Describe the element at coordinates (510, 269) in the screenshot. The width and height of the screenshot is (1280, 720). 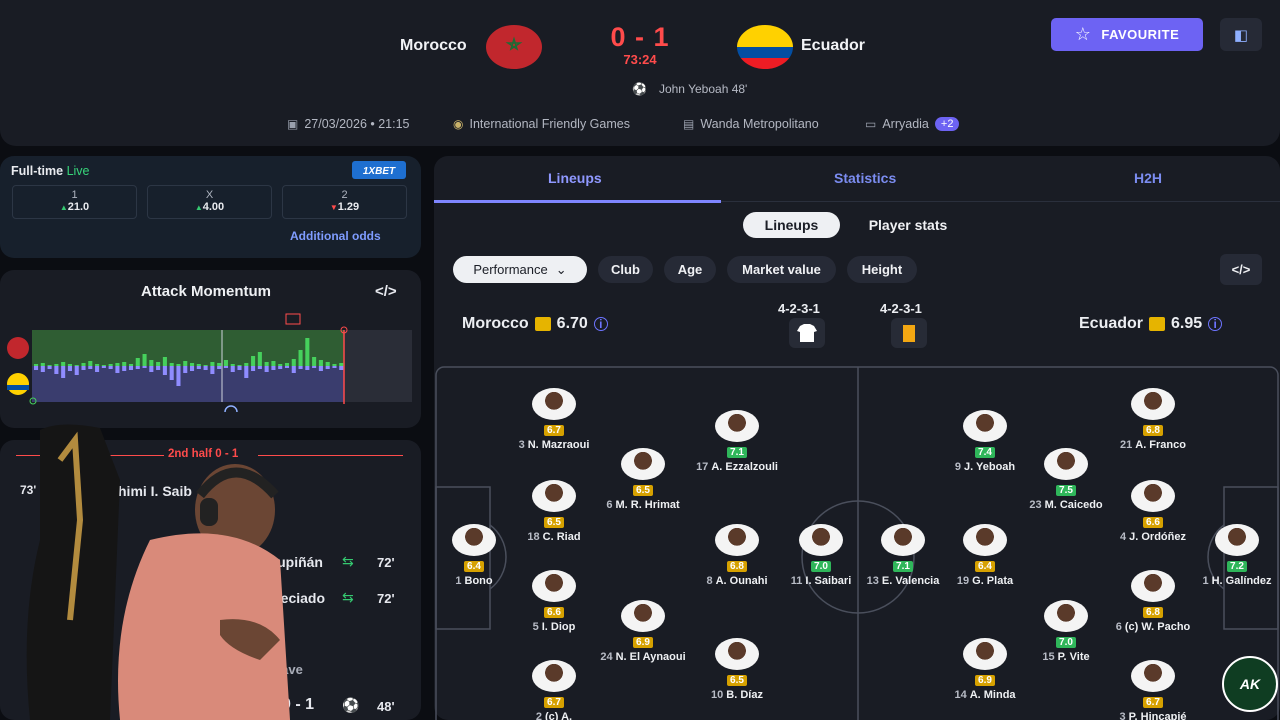
I see `performance-label: Performance` at that location.